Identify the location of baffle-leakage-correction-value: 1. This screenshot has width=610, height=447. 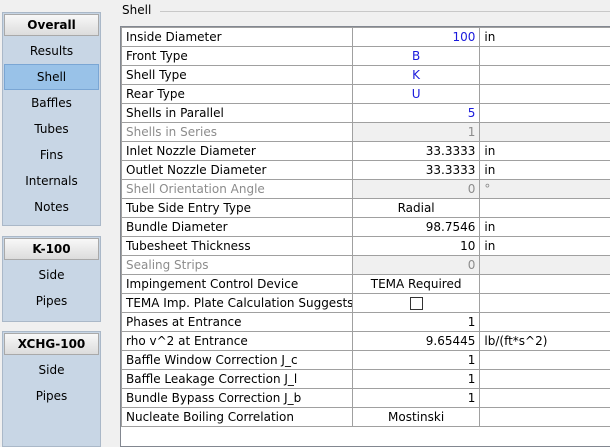
(416, 379).